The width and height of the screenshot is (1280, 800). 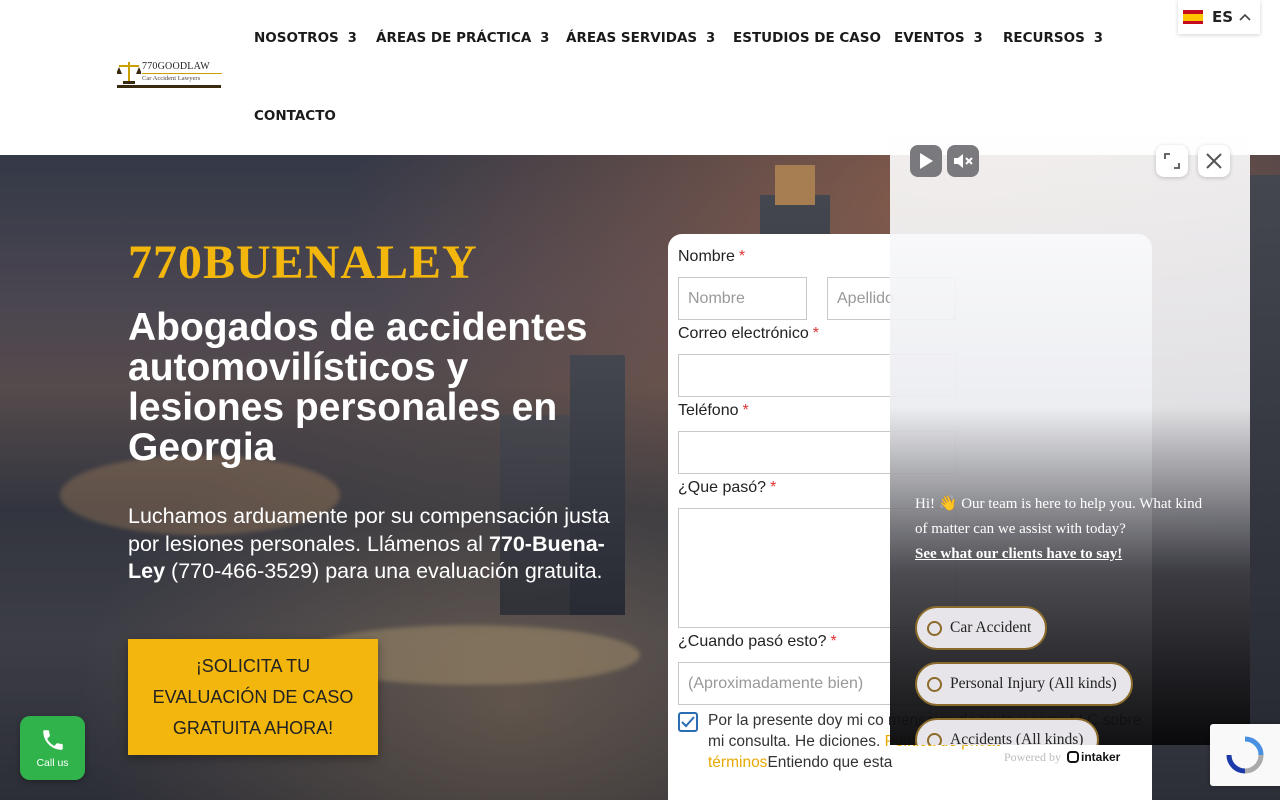 What do you see at coordinates (748, 333) in the screenshot?
I see `email-label: Correo electrónico *` at bounding box center [748, 333].